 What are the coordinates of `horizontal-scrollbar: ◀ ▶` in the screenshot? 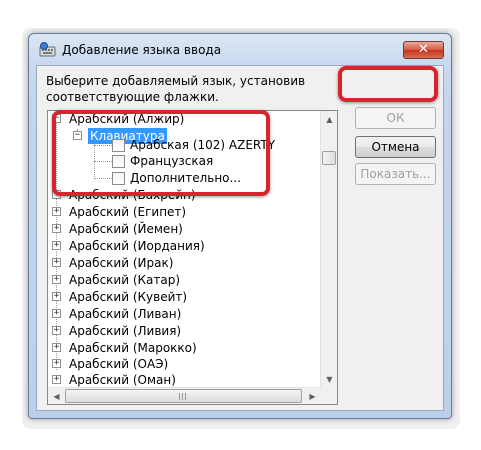 It's located at (184, 395).